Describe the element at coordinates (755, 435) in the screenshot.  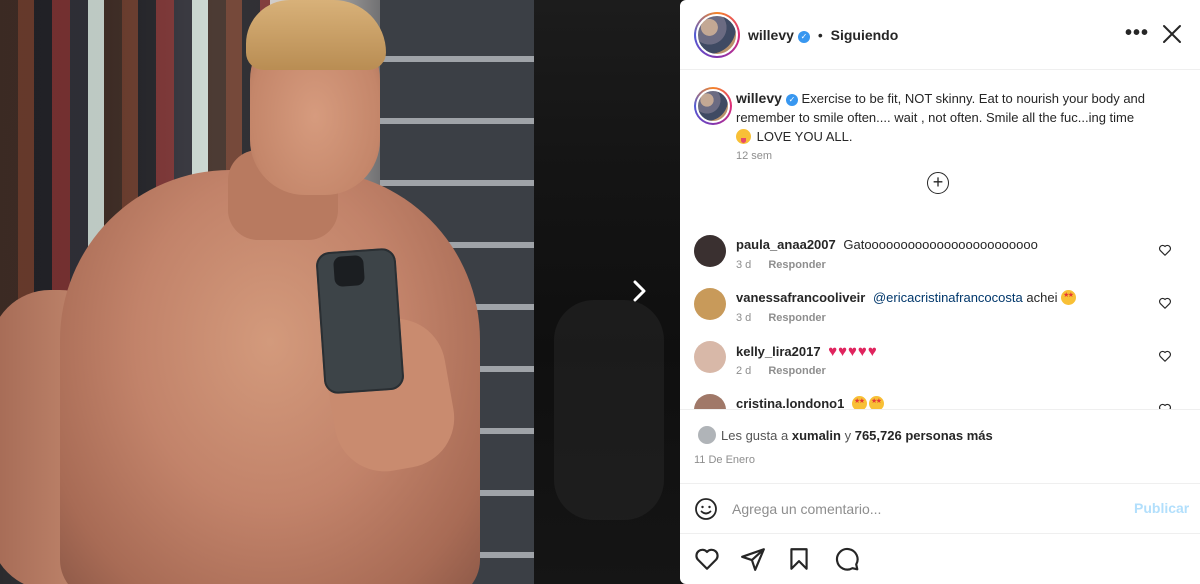
I see `likes-prefix: Les gusta a` at that location.